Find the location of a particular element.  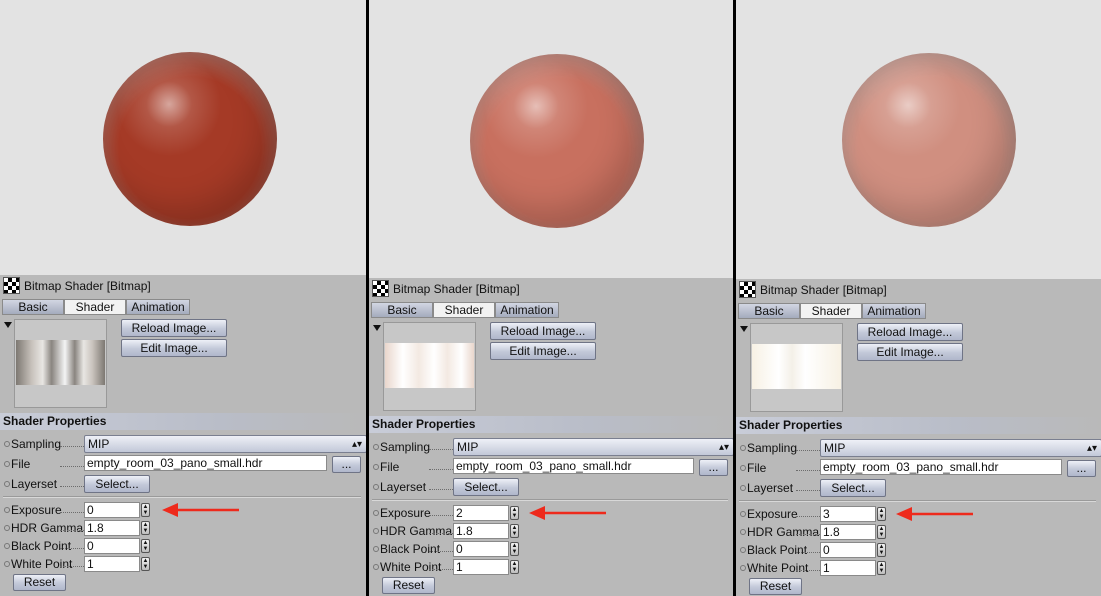

layerset-label: Layerset is located at coordinates (34, 484).